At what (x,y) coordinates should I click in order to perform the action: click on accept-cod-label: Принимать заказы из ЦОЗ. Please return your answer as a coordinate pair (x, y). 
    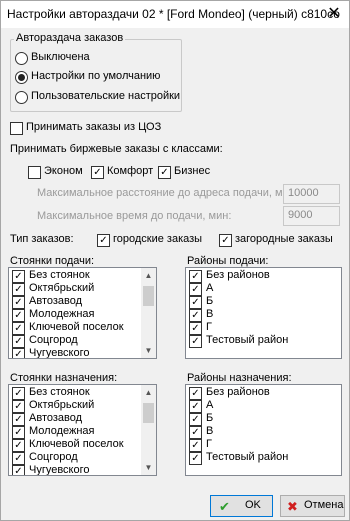
    Looking at the image, I should click on (94, 127).